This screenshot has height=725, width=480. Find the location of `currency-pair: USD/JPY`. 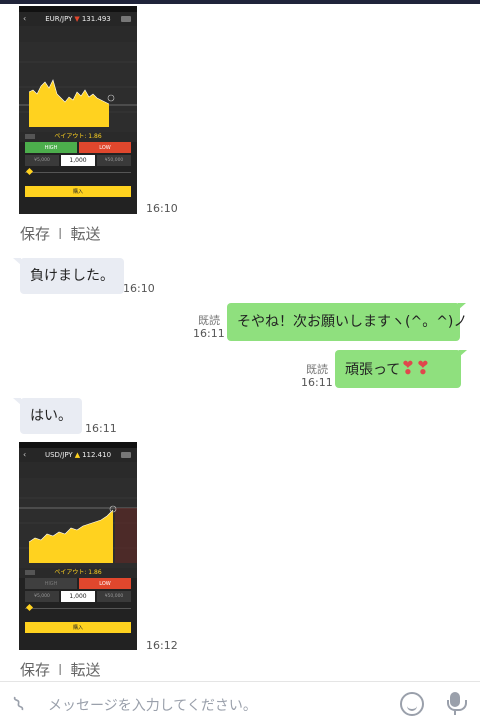

currency-pair: USD/JPY is located at coordinates (58, 455).